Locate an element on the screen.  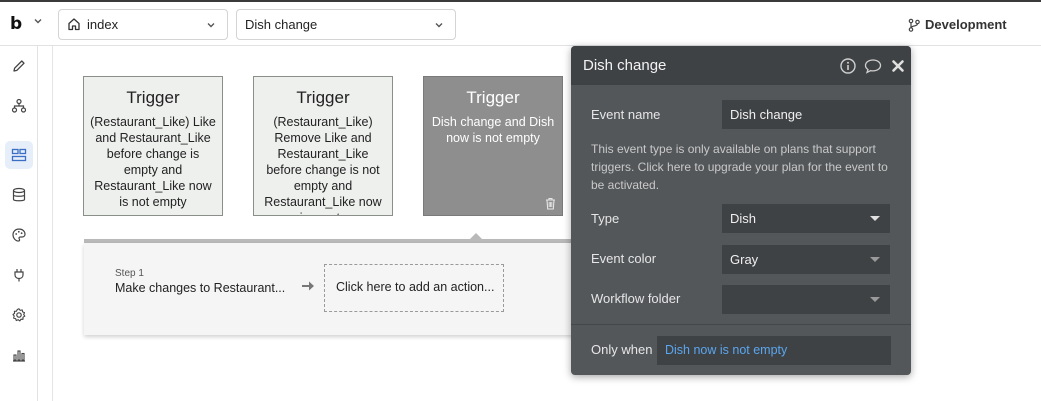
hierarchy-icon is located at coordinates (19, 105).